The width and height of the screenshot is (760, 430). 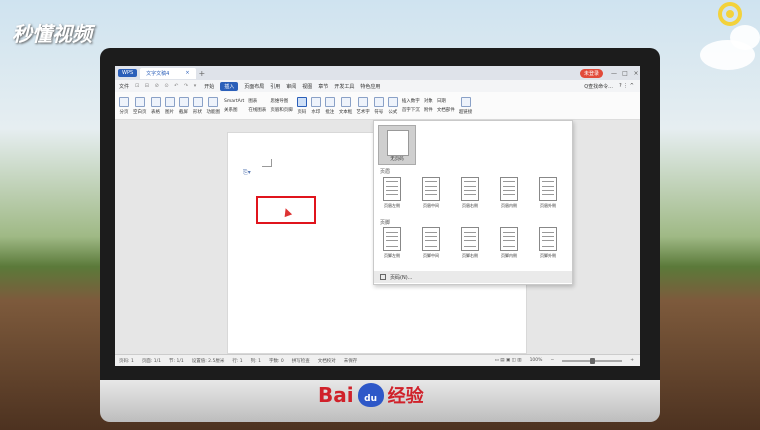 I want to click on close-tab-icon: ×, so click(x=187, y=73).